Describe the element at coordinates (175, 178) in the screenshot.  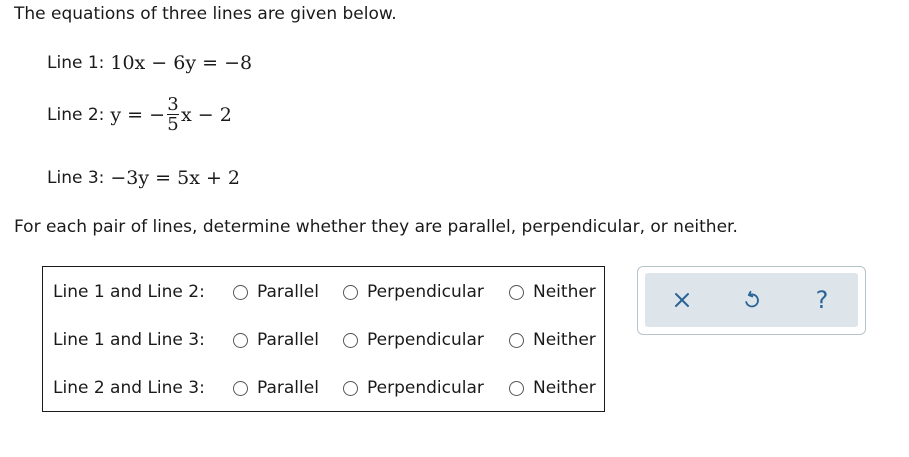
I see `line-3-math: −3y = 5x + 2` at that location.